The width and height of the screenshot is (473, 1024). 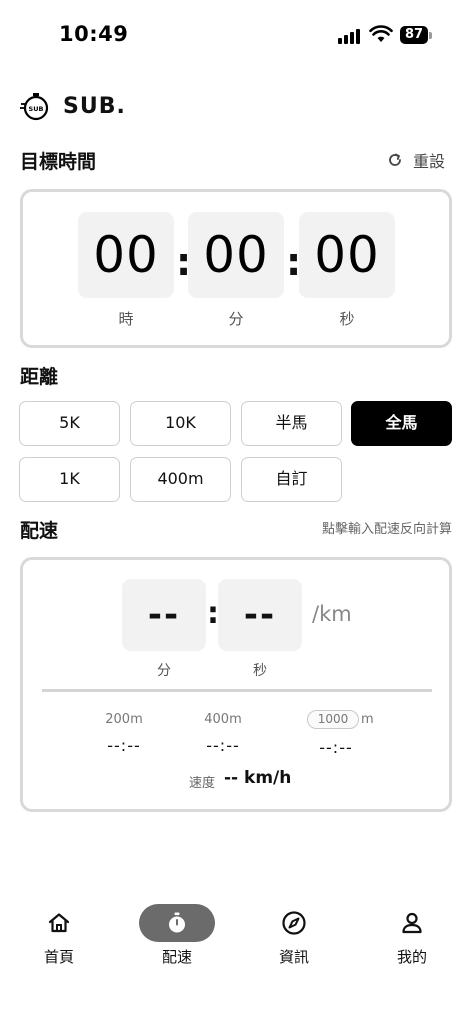 I want to click on pace-seconds-label: 秒, so click(x=260, y=671).